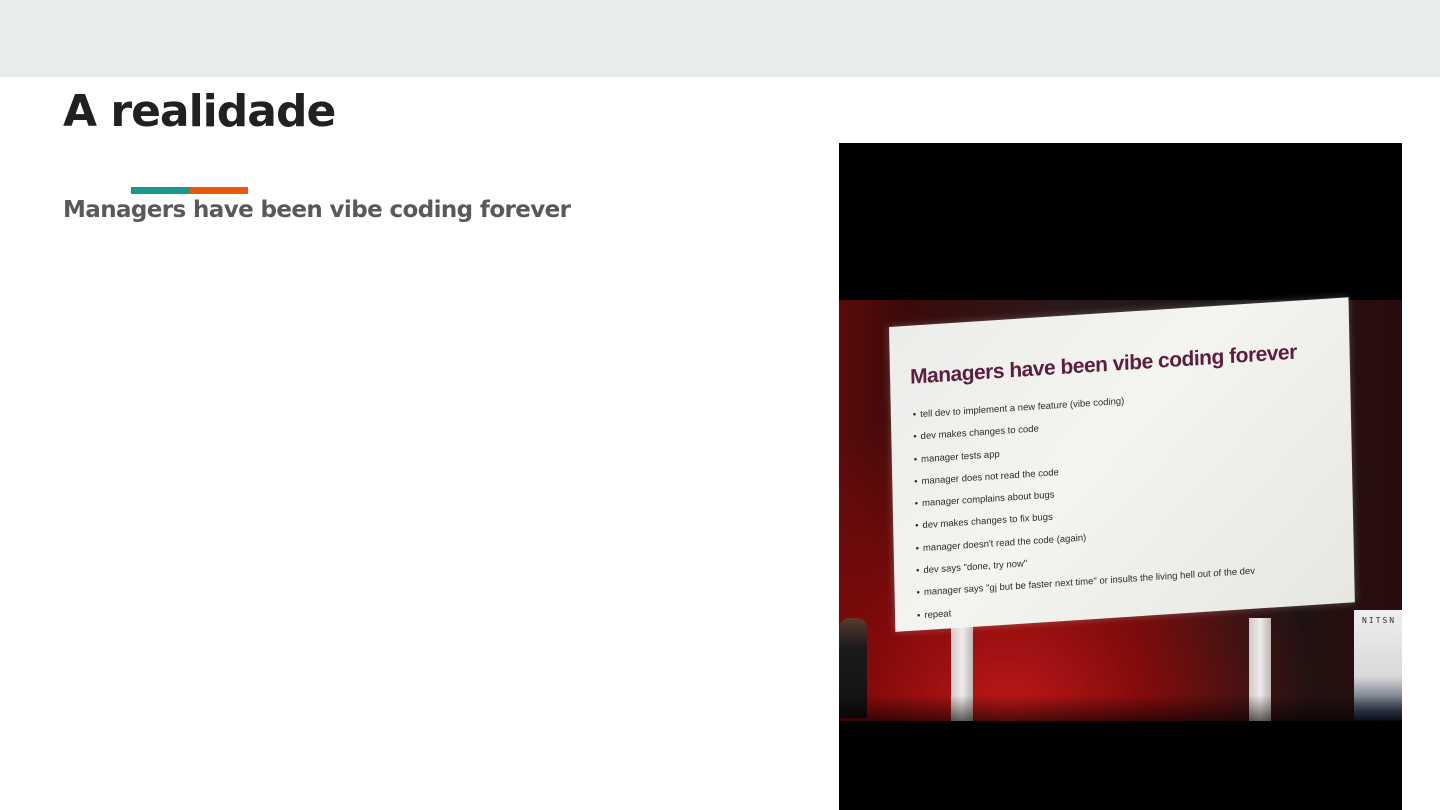 Image resolution: width=1440 pixels, height=810 pixels. Describe the element at coordinates (317, 210) in the screenshot. I see `slide-subtitle: Managers have been vibe coding forever` at that location.